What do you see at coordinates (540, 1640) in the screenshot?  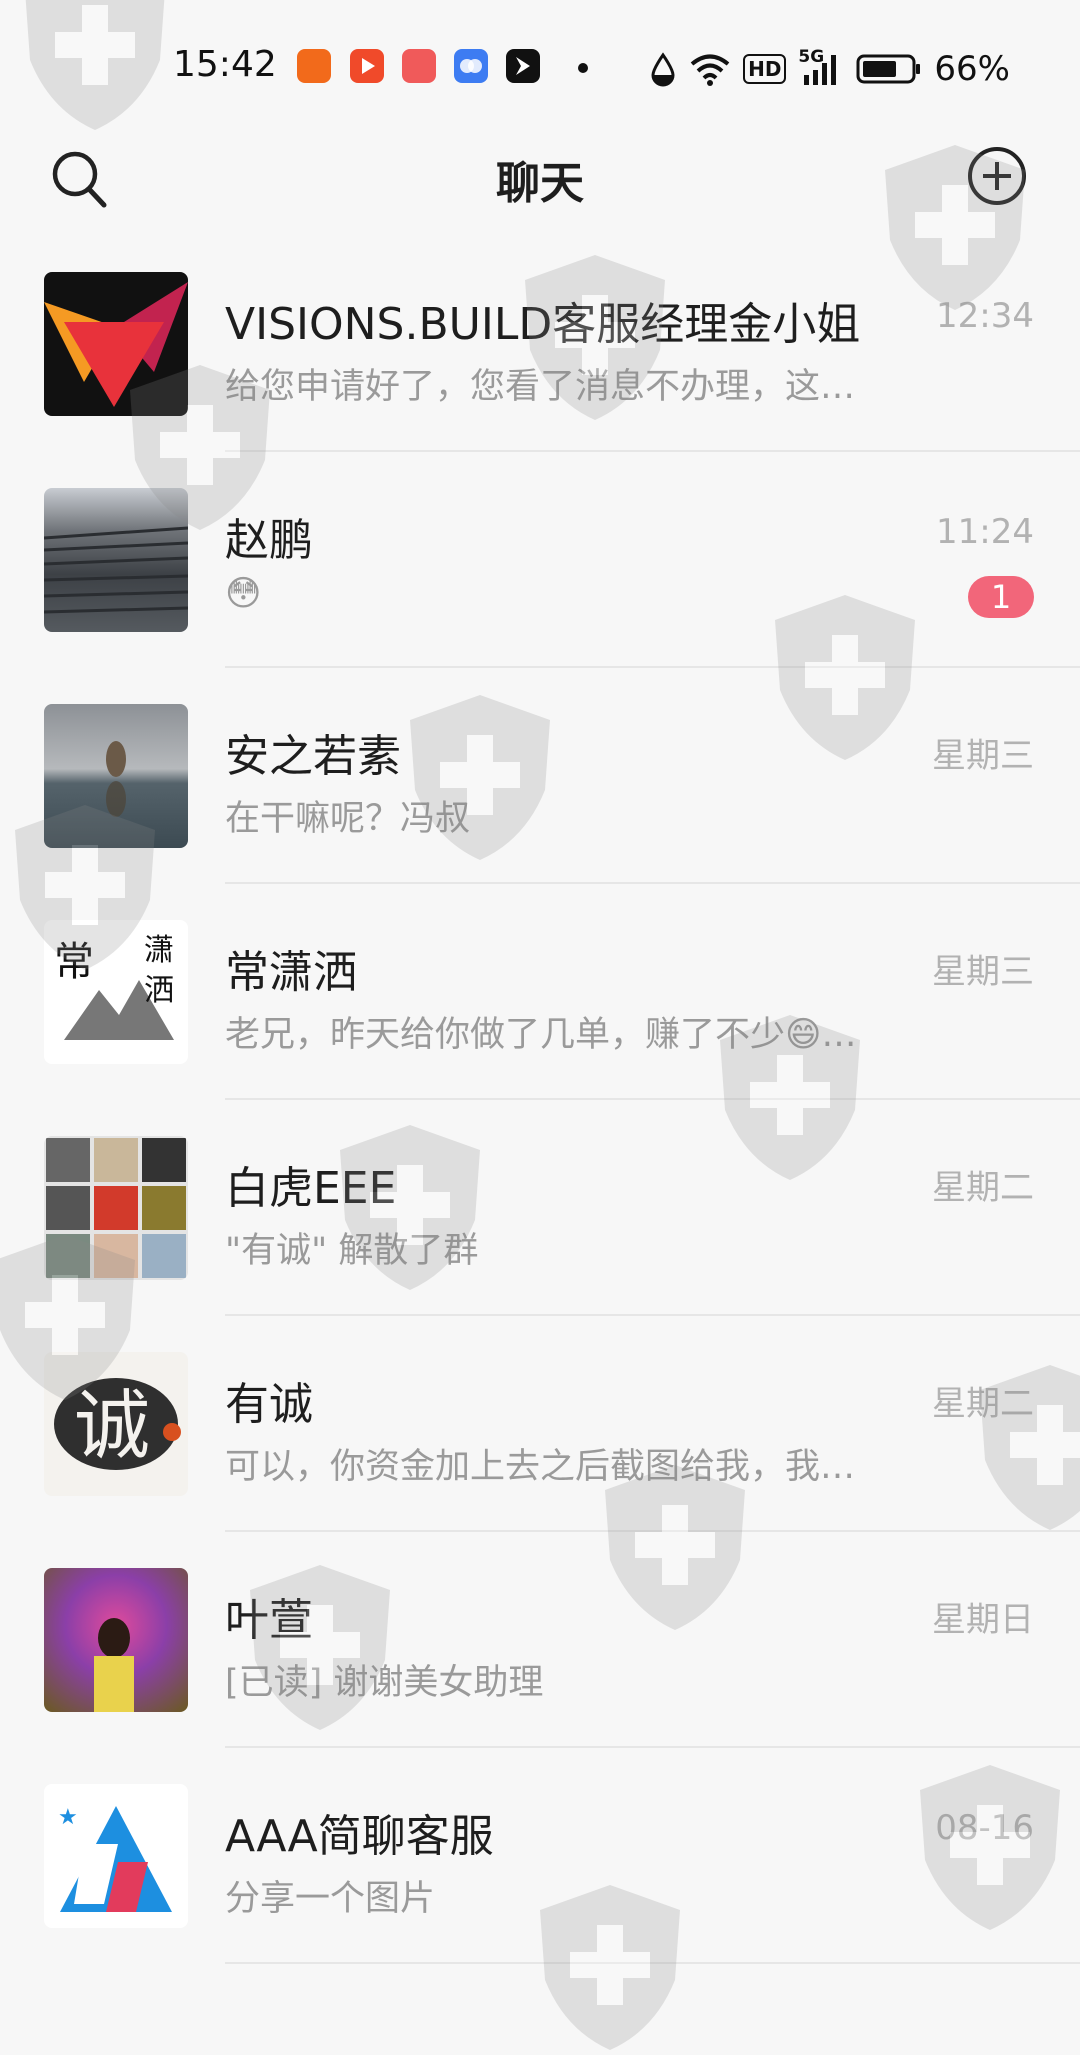 I see `chat-row: 叶萱 星期日 [已读] 谢谢美女助理` at bounding box center [540, 1640].